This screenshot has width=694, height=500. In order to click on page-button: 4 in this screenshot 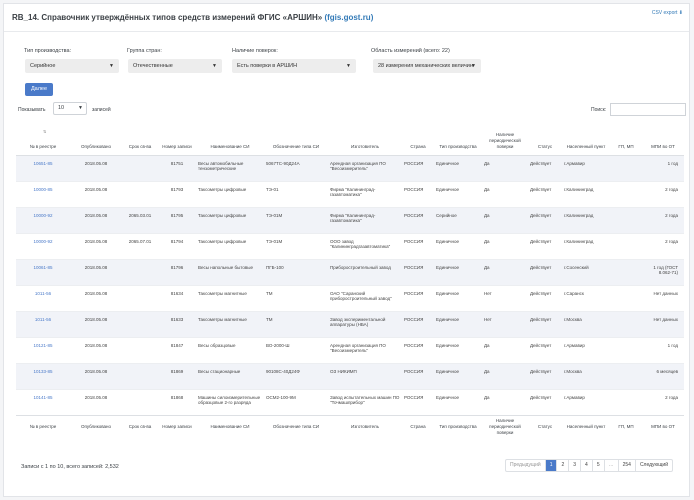, I will do `click(586, 465)`.